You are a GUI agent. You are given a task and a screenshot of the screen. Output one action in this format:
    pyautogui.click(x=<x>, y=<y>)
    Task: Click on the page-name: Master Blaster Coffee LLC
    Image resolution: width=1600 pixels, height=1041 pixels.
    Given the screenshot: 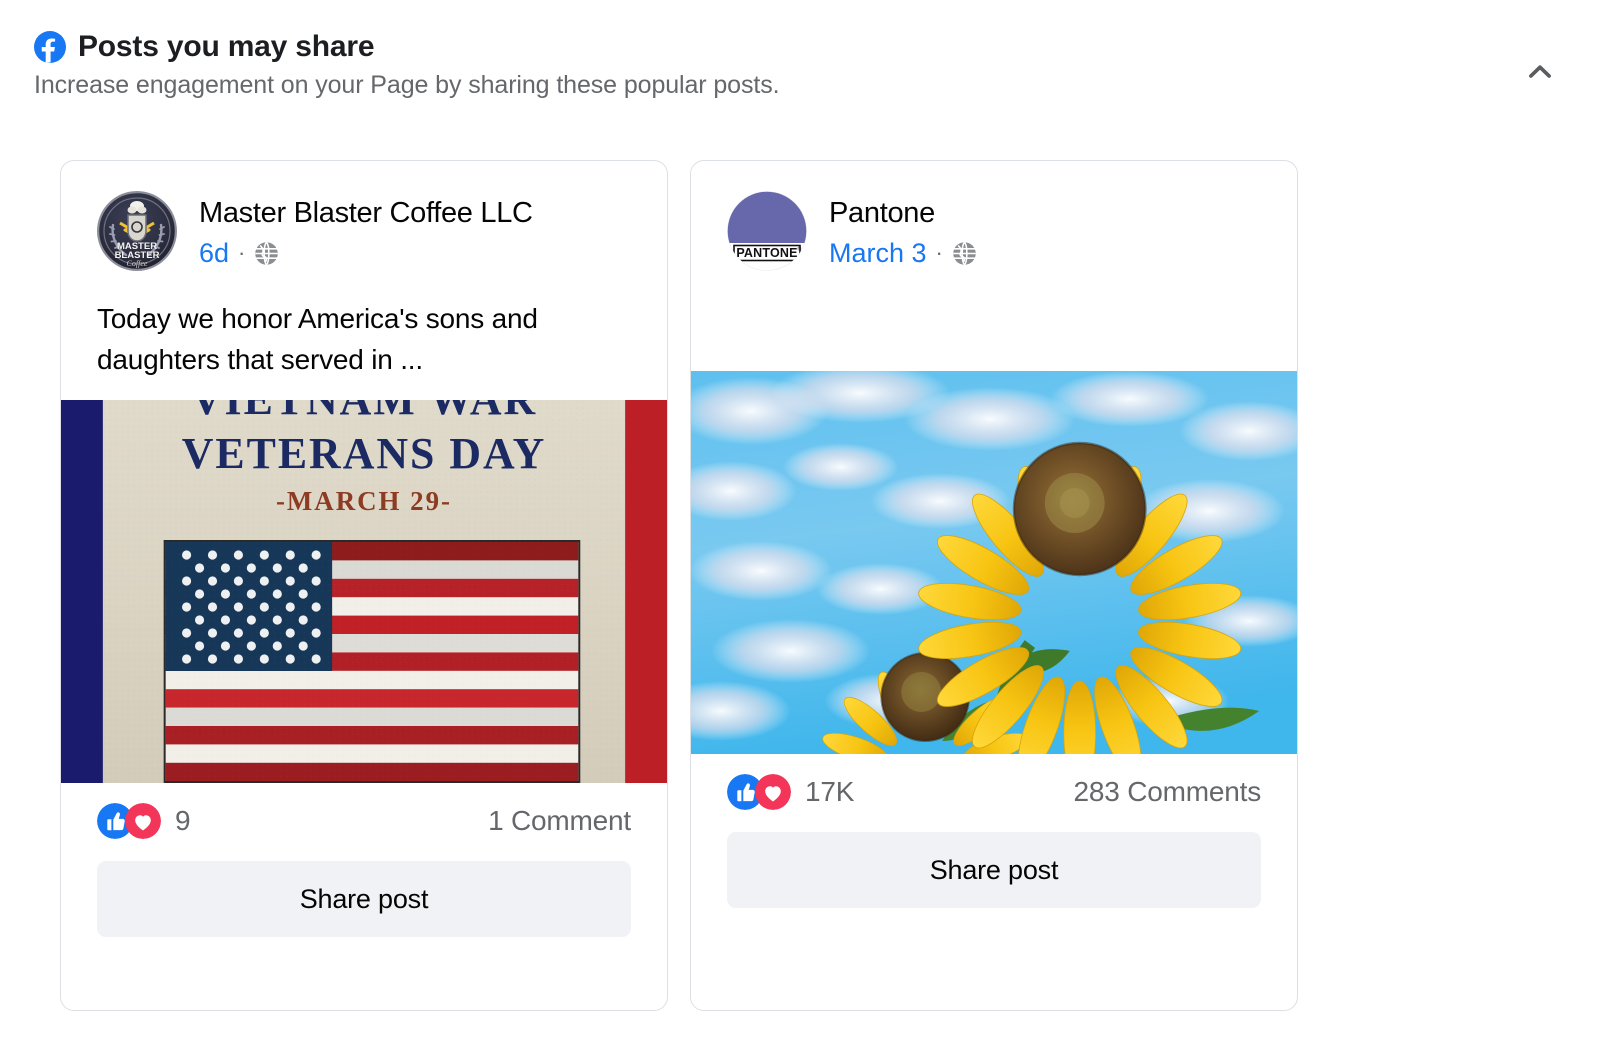 What is the action you would take?
    pyautogui.click(x=366, y=213)
    